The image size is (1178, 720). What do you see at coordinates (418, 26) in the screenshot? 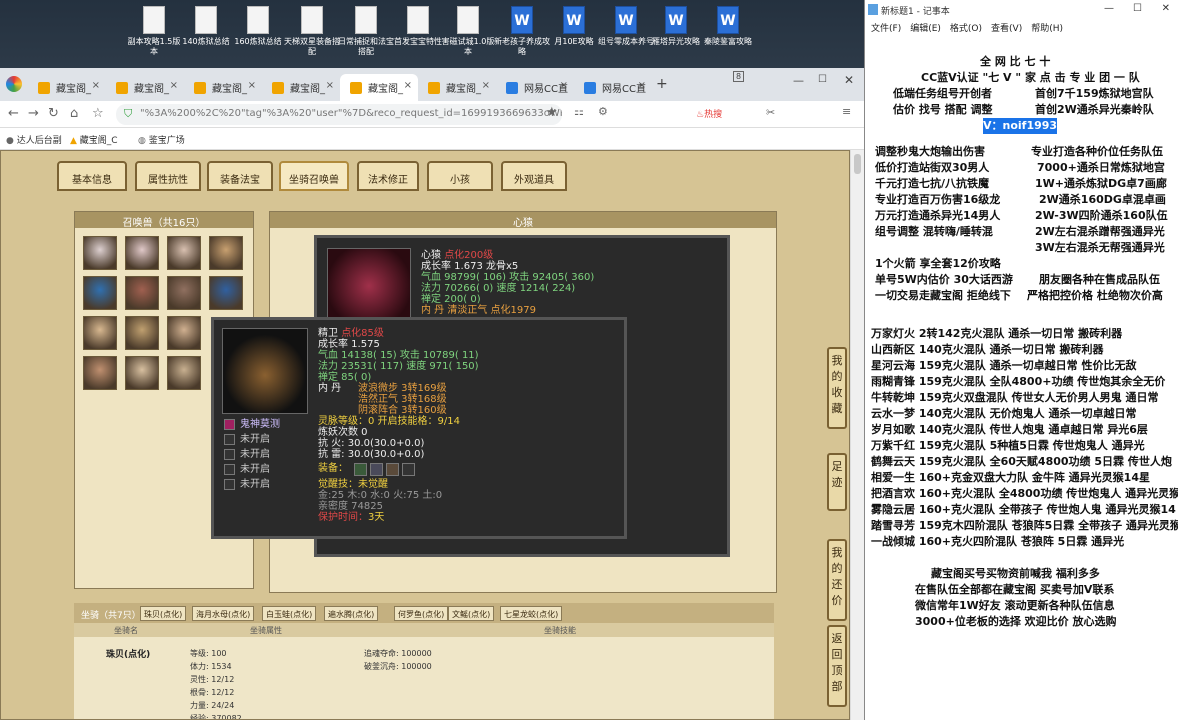
I see `desktop-shortcut: 首发宝宝特性` at bounding box center [418, 26].